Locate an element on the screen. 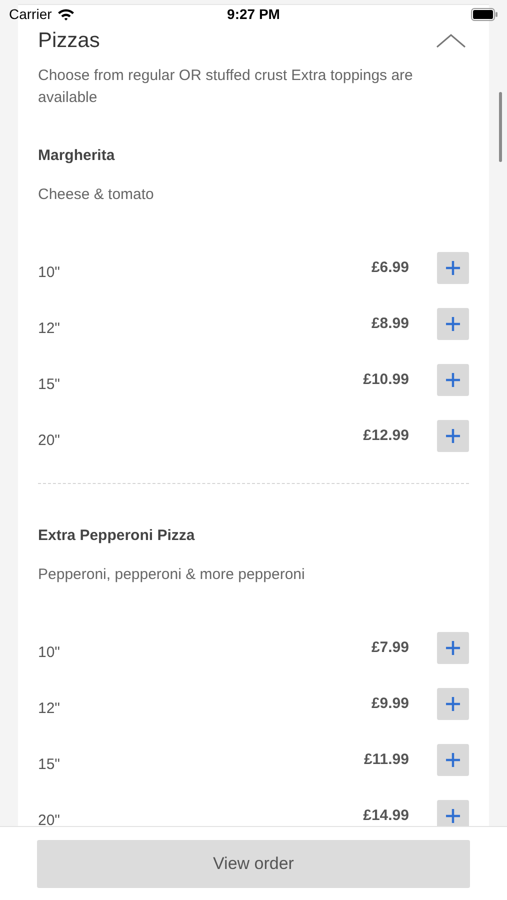 Image resolution: width=507 pixels, height=900 pixels. price: £7.99 is located at coordinates (390, 648).